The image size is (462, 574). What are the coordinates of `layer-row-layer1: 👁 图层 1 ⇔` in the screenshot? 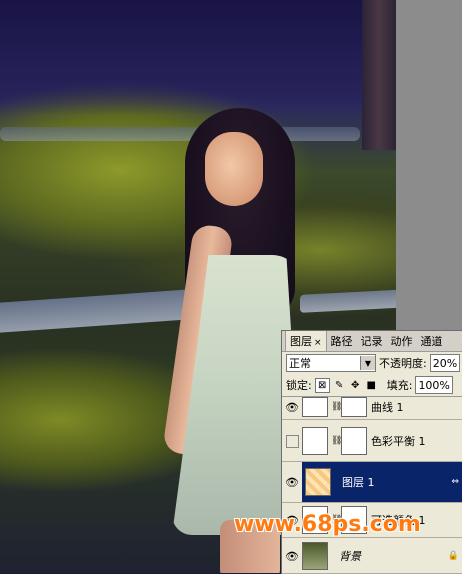 It's located at (372, 482).